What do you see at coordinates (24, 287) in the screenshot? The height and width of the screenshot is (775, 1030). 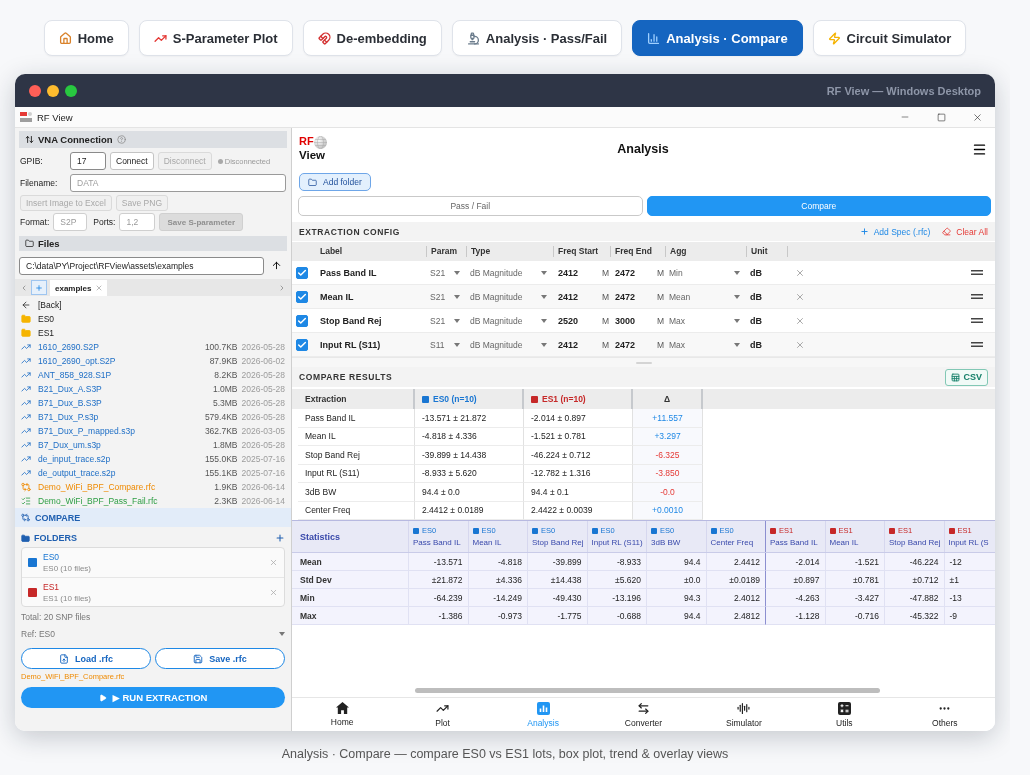 I see `chevron-left-icon` at bounding box center [24, 287].